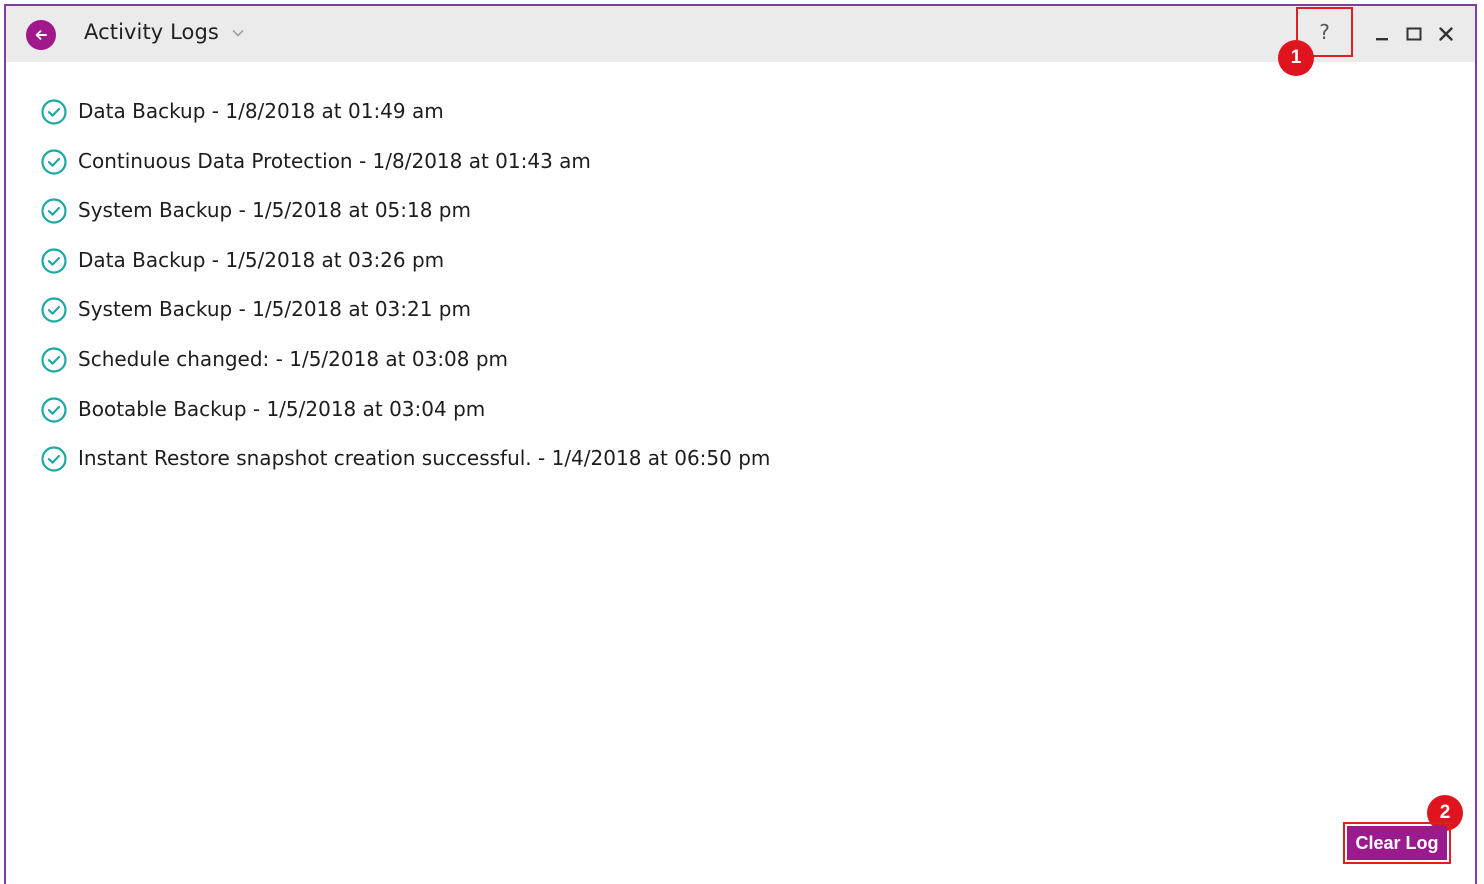  I want to click on log-item: System Backup - 1/5/2018 at 03:21 pm, so click(405, 317).